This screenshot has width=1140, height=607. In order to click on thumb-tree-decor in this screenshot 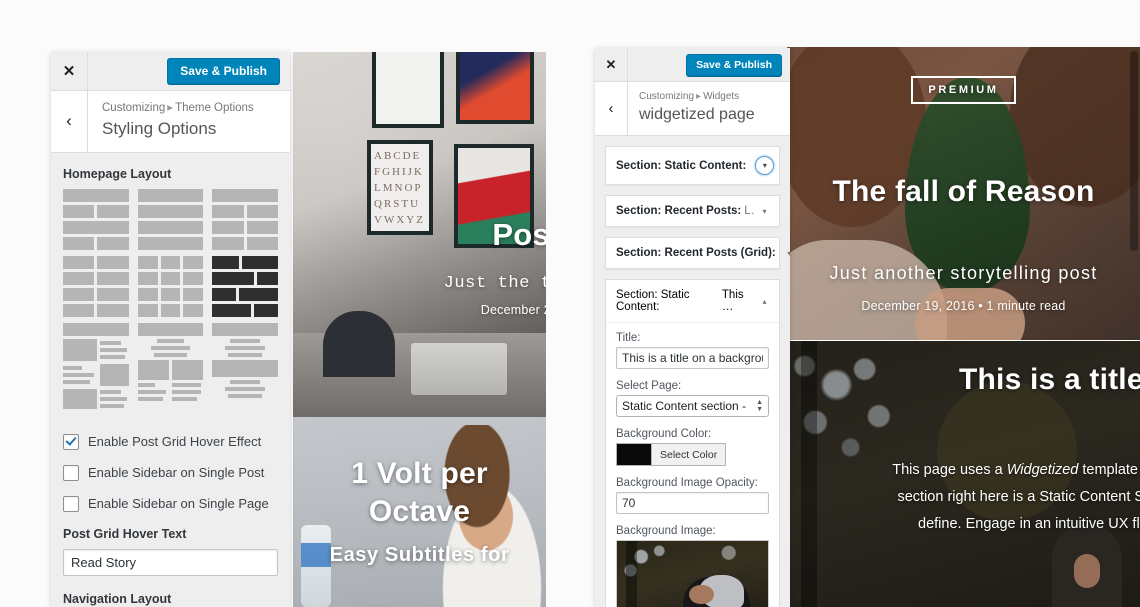, I will do `click(631, 574)`.